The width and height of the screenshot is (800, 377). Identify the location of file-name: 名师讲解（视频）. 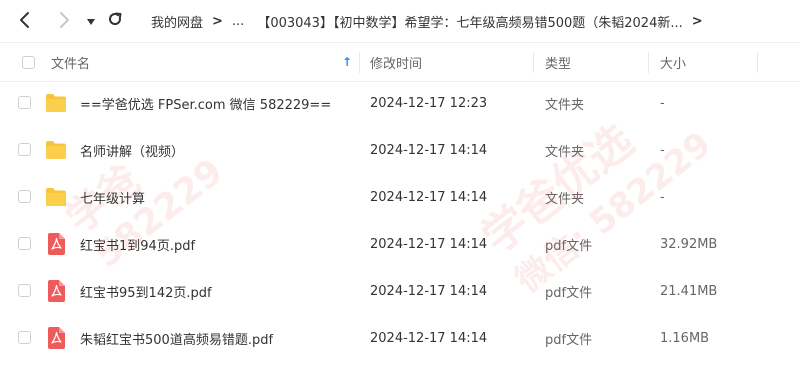
(132, 150).